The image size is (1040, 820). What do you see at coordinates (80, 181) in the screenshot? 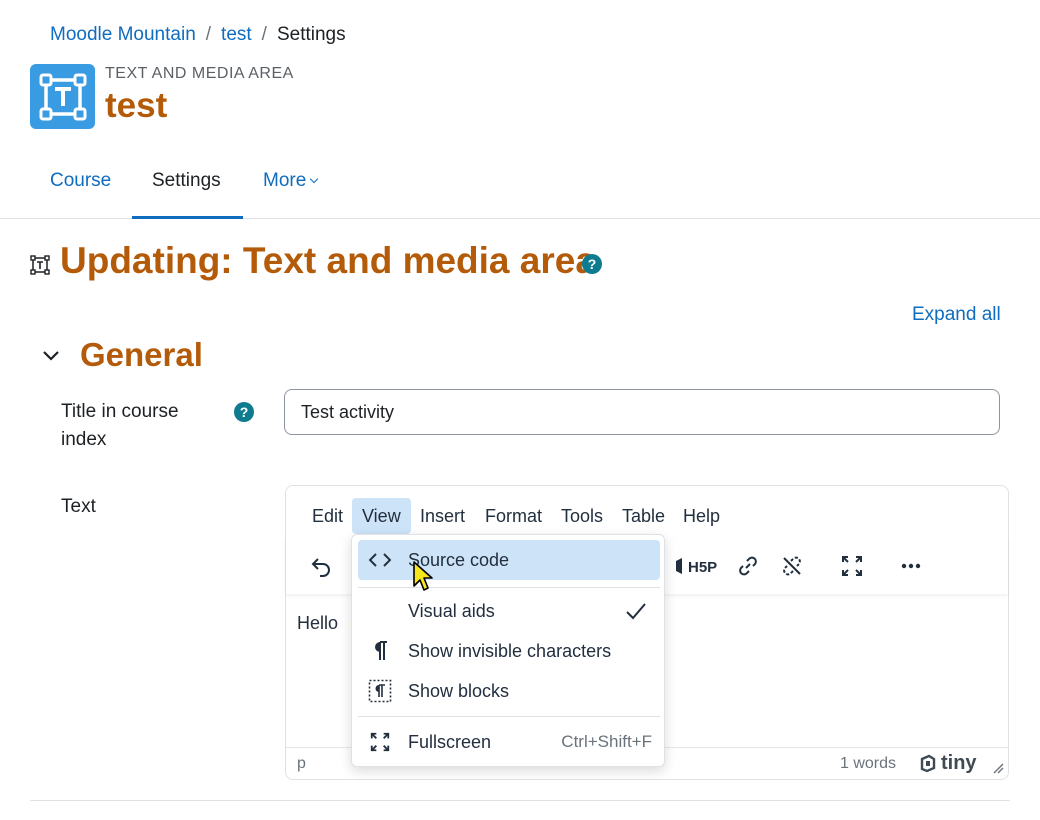
I see `tab-course: Course` at bounding box center [80, 181].